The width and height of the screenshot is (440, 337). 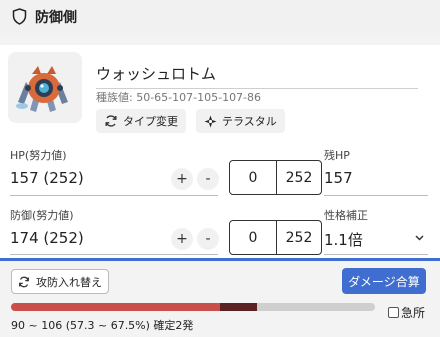 I want to click on defense-label: 防御(努力値), so click(x=42, y=215).